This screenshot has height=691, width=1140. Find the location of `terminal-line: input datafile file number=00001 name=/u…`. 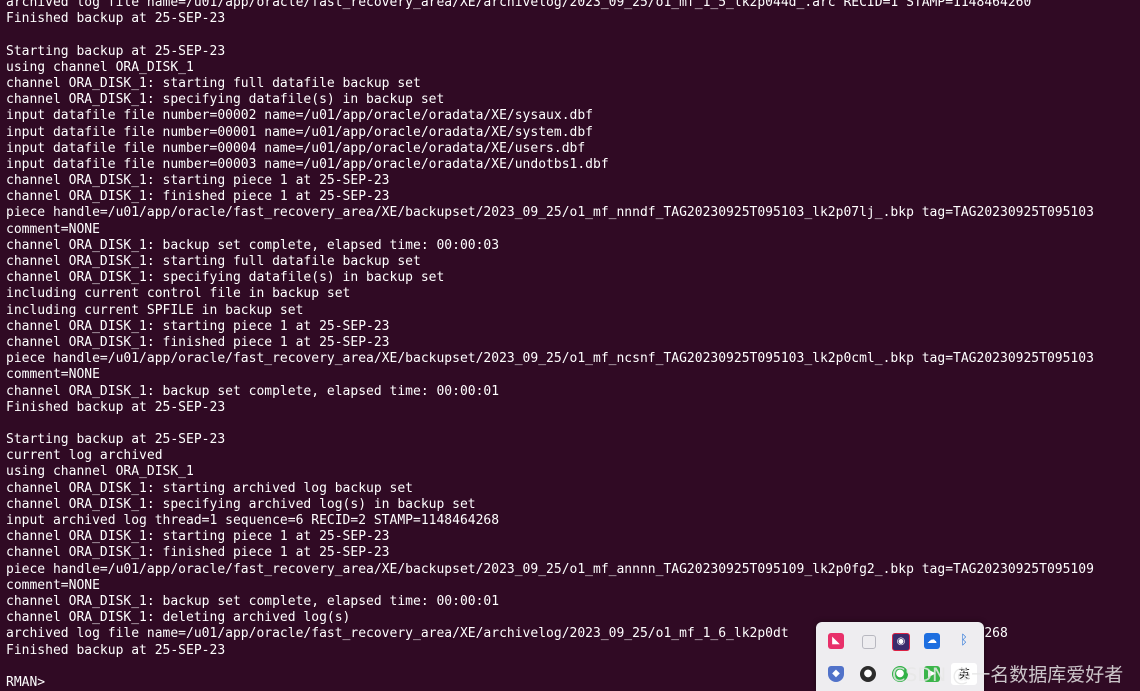

terminal-line: input datafile file number=00001 name=/u… is located at coordinates (299, 132).